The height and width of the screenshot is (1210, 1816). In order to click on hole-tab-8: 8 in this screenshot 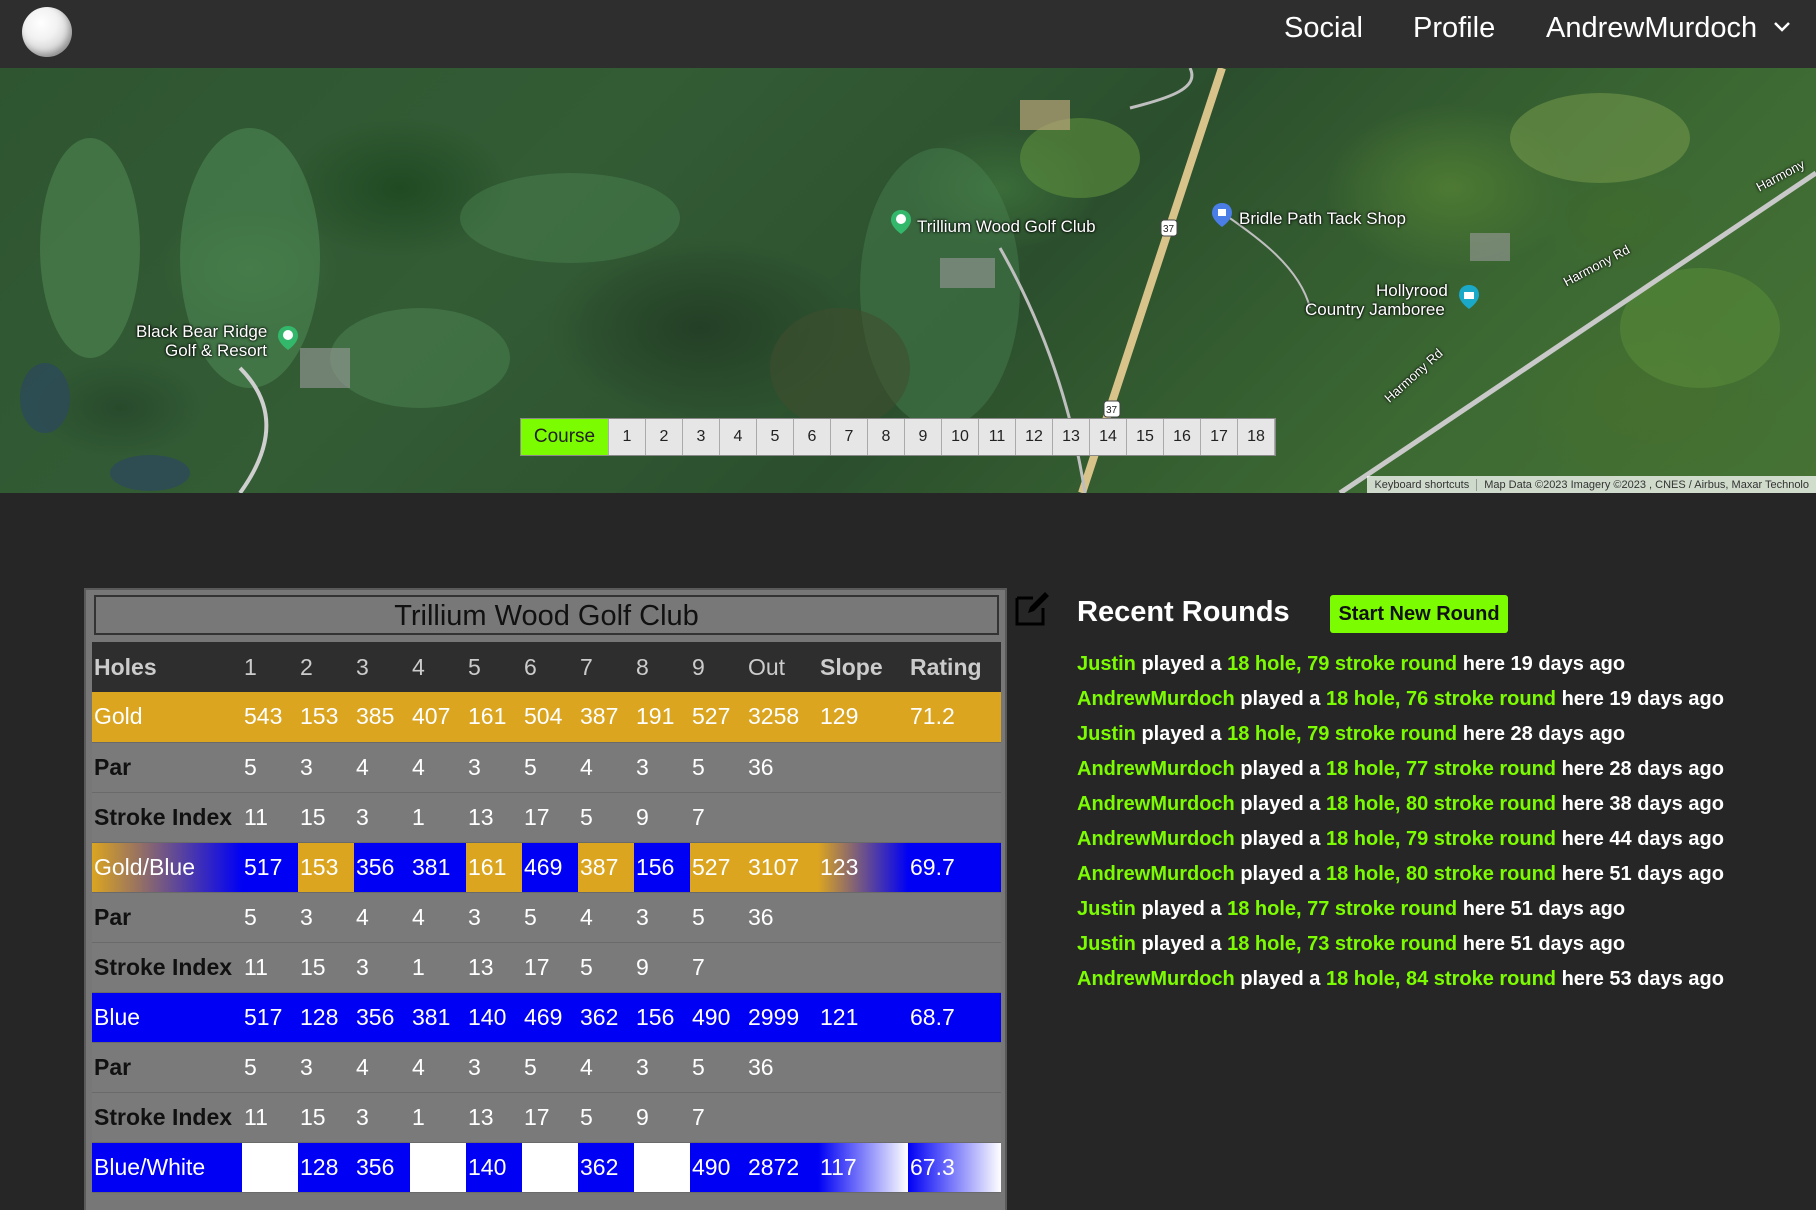, I will do `click(886, 437)`.